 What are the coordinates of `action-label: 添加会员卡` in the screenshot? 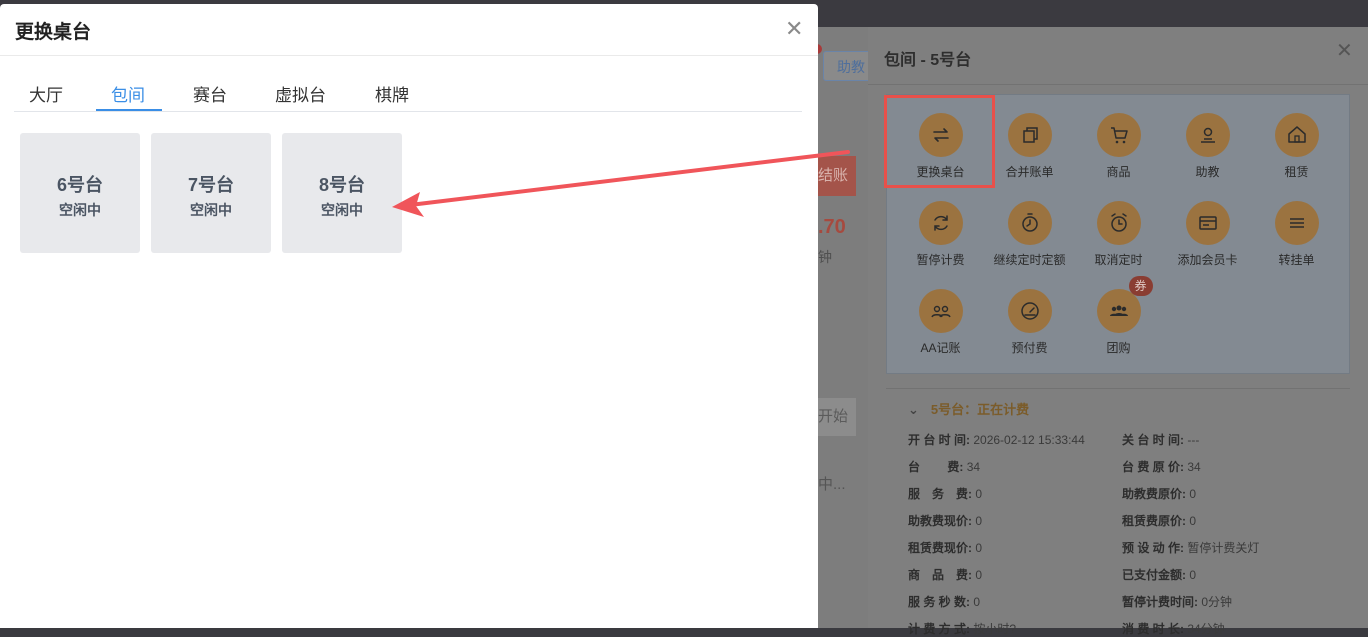 It's located at (1207, 260).